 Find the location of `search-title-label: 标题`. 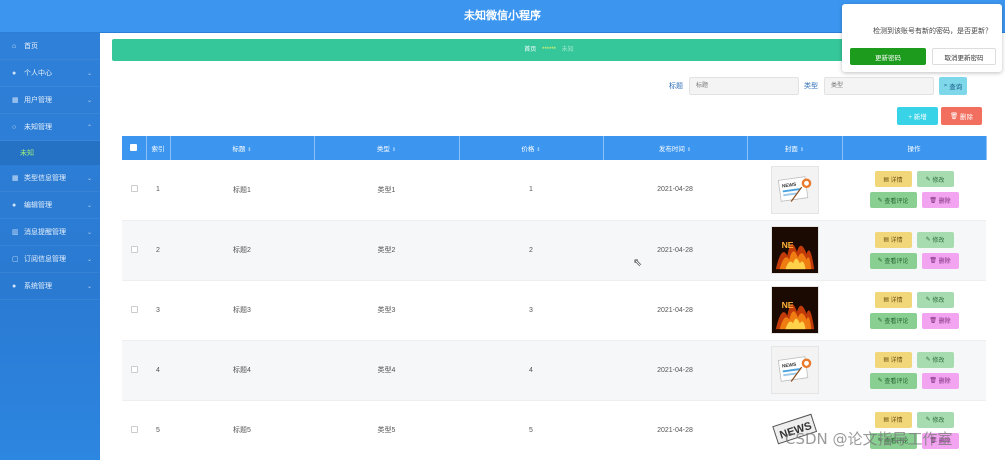

search-title-label: 标题 is located at coordinates (676, 86).